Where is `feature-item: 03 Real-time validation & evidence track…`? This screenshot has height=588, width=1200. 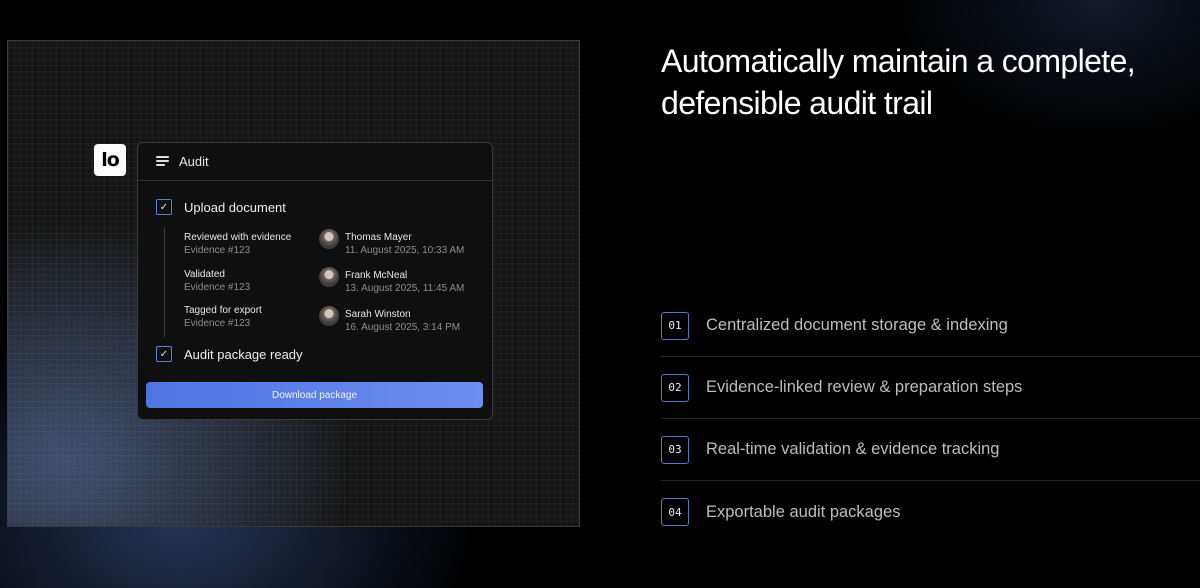
feature-item: 03 Real-time validation & evidence track… is located at coordinates (930, 450).